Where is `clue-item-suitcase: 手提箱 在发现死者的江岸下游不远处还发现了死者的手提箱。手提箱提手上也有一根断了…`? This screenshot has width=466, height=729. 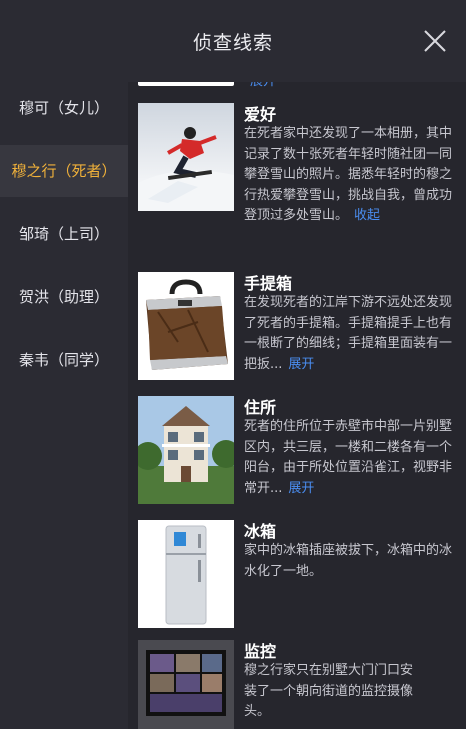
clue-item-suitcase: 手提箱 在发现死者的江岸下游不远处还发现了死者的手提箱。手提箱提手上也有一根断了… is located at coordinates (301, 327).